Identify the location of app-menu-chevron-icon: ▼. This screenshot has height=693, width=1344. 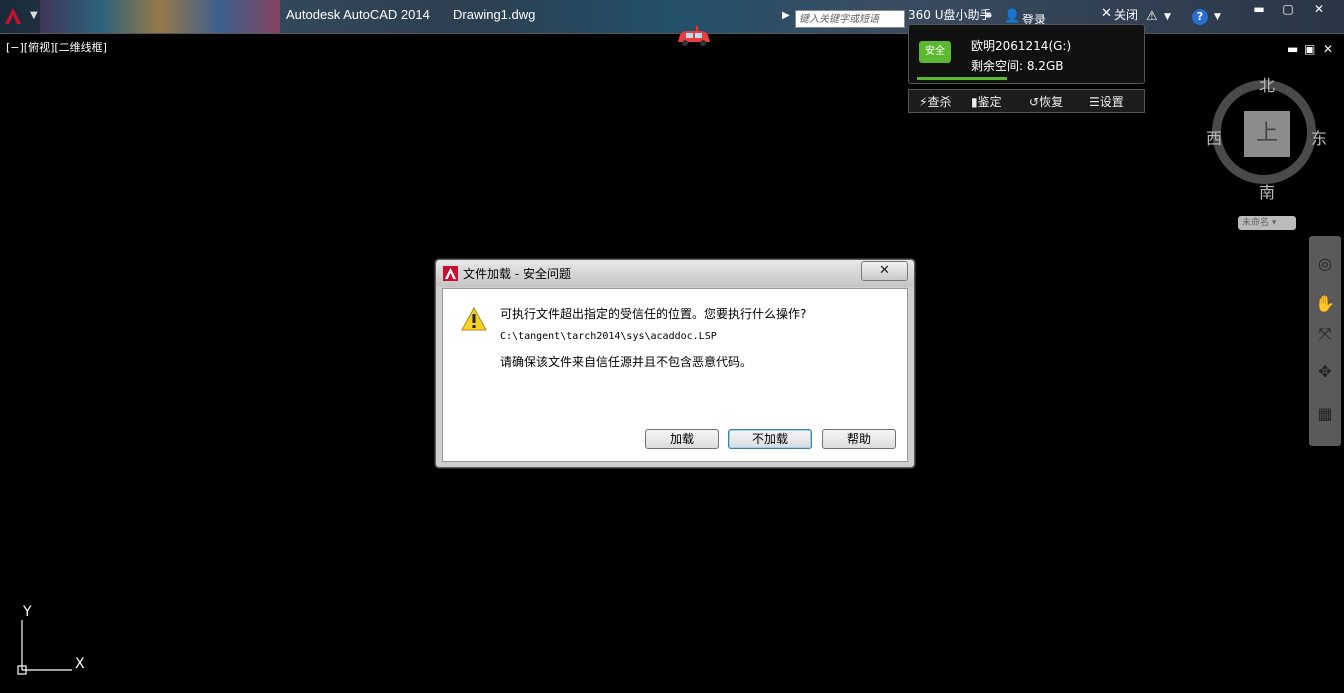
(34, 15).